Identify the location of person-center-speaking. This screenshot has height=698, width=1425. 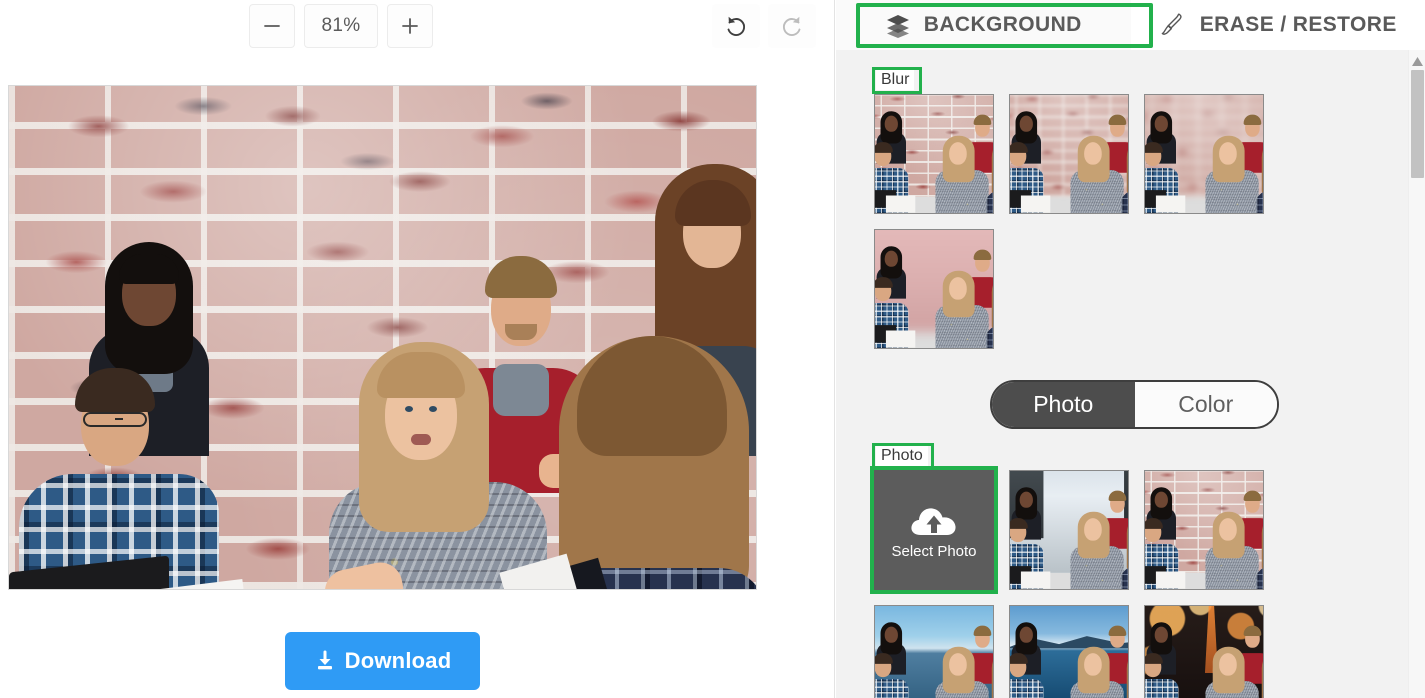
(434, 462).